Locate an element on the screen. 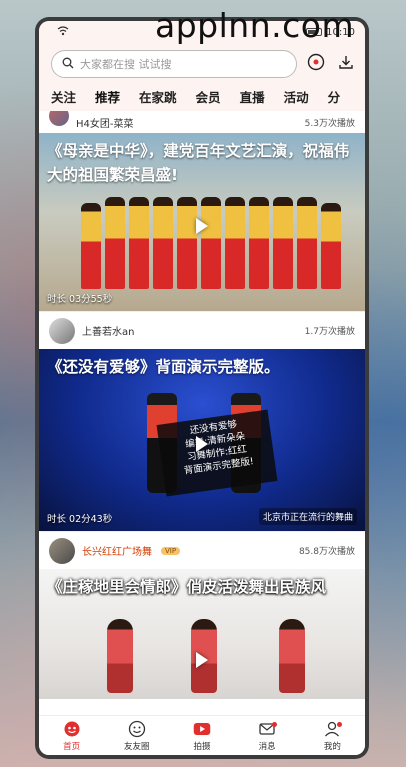 Image resolution: width=406 pixels, height=767 pixels. nav-label: 我的 is located at coordinates (332, 746).